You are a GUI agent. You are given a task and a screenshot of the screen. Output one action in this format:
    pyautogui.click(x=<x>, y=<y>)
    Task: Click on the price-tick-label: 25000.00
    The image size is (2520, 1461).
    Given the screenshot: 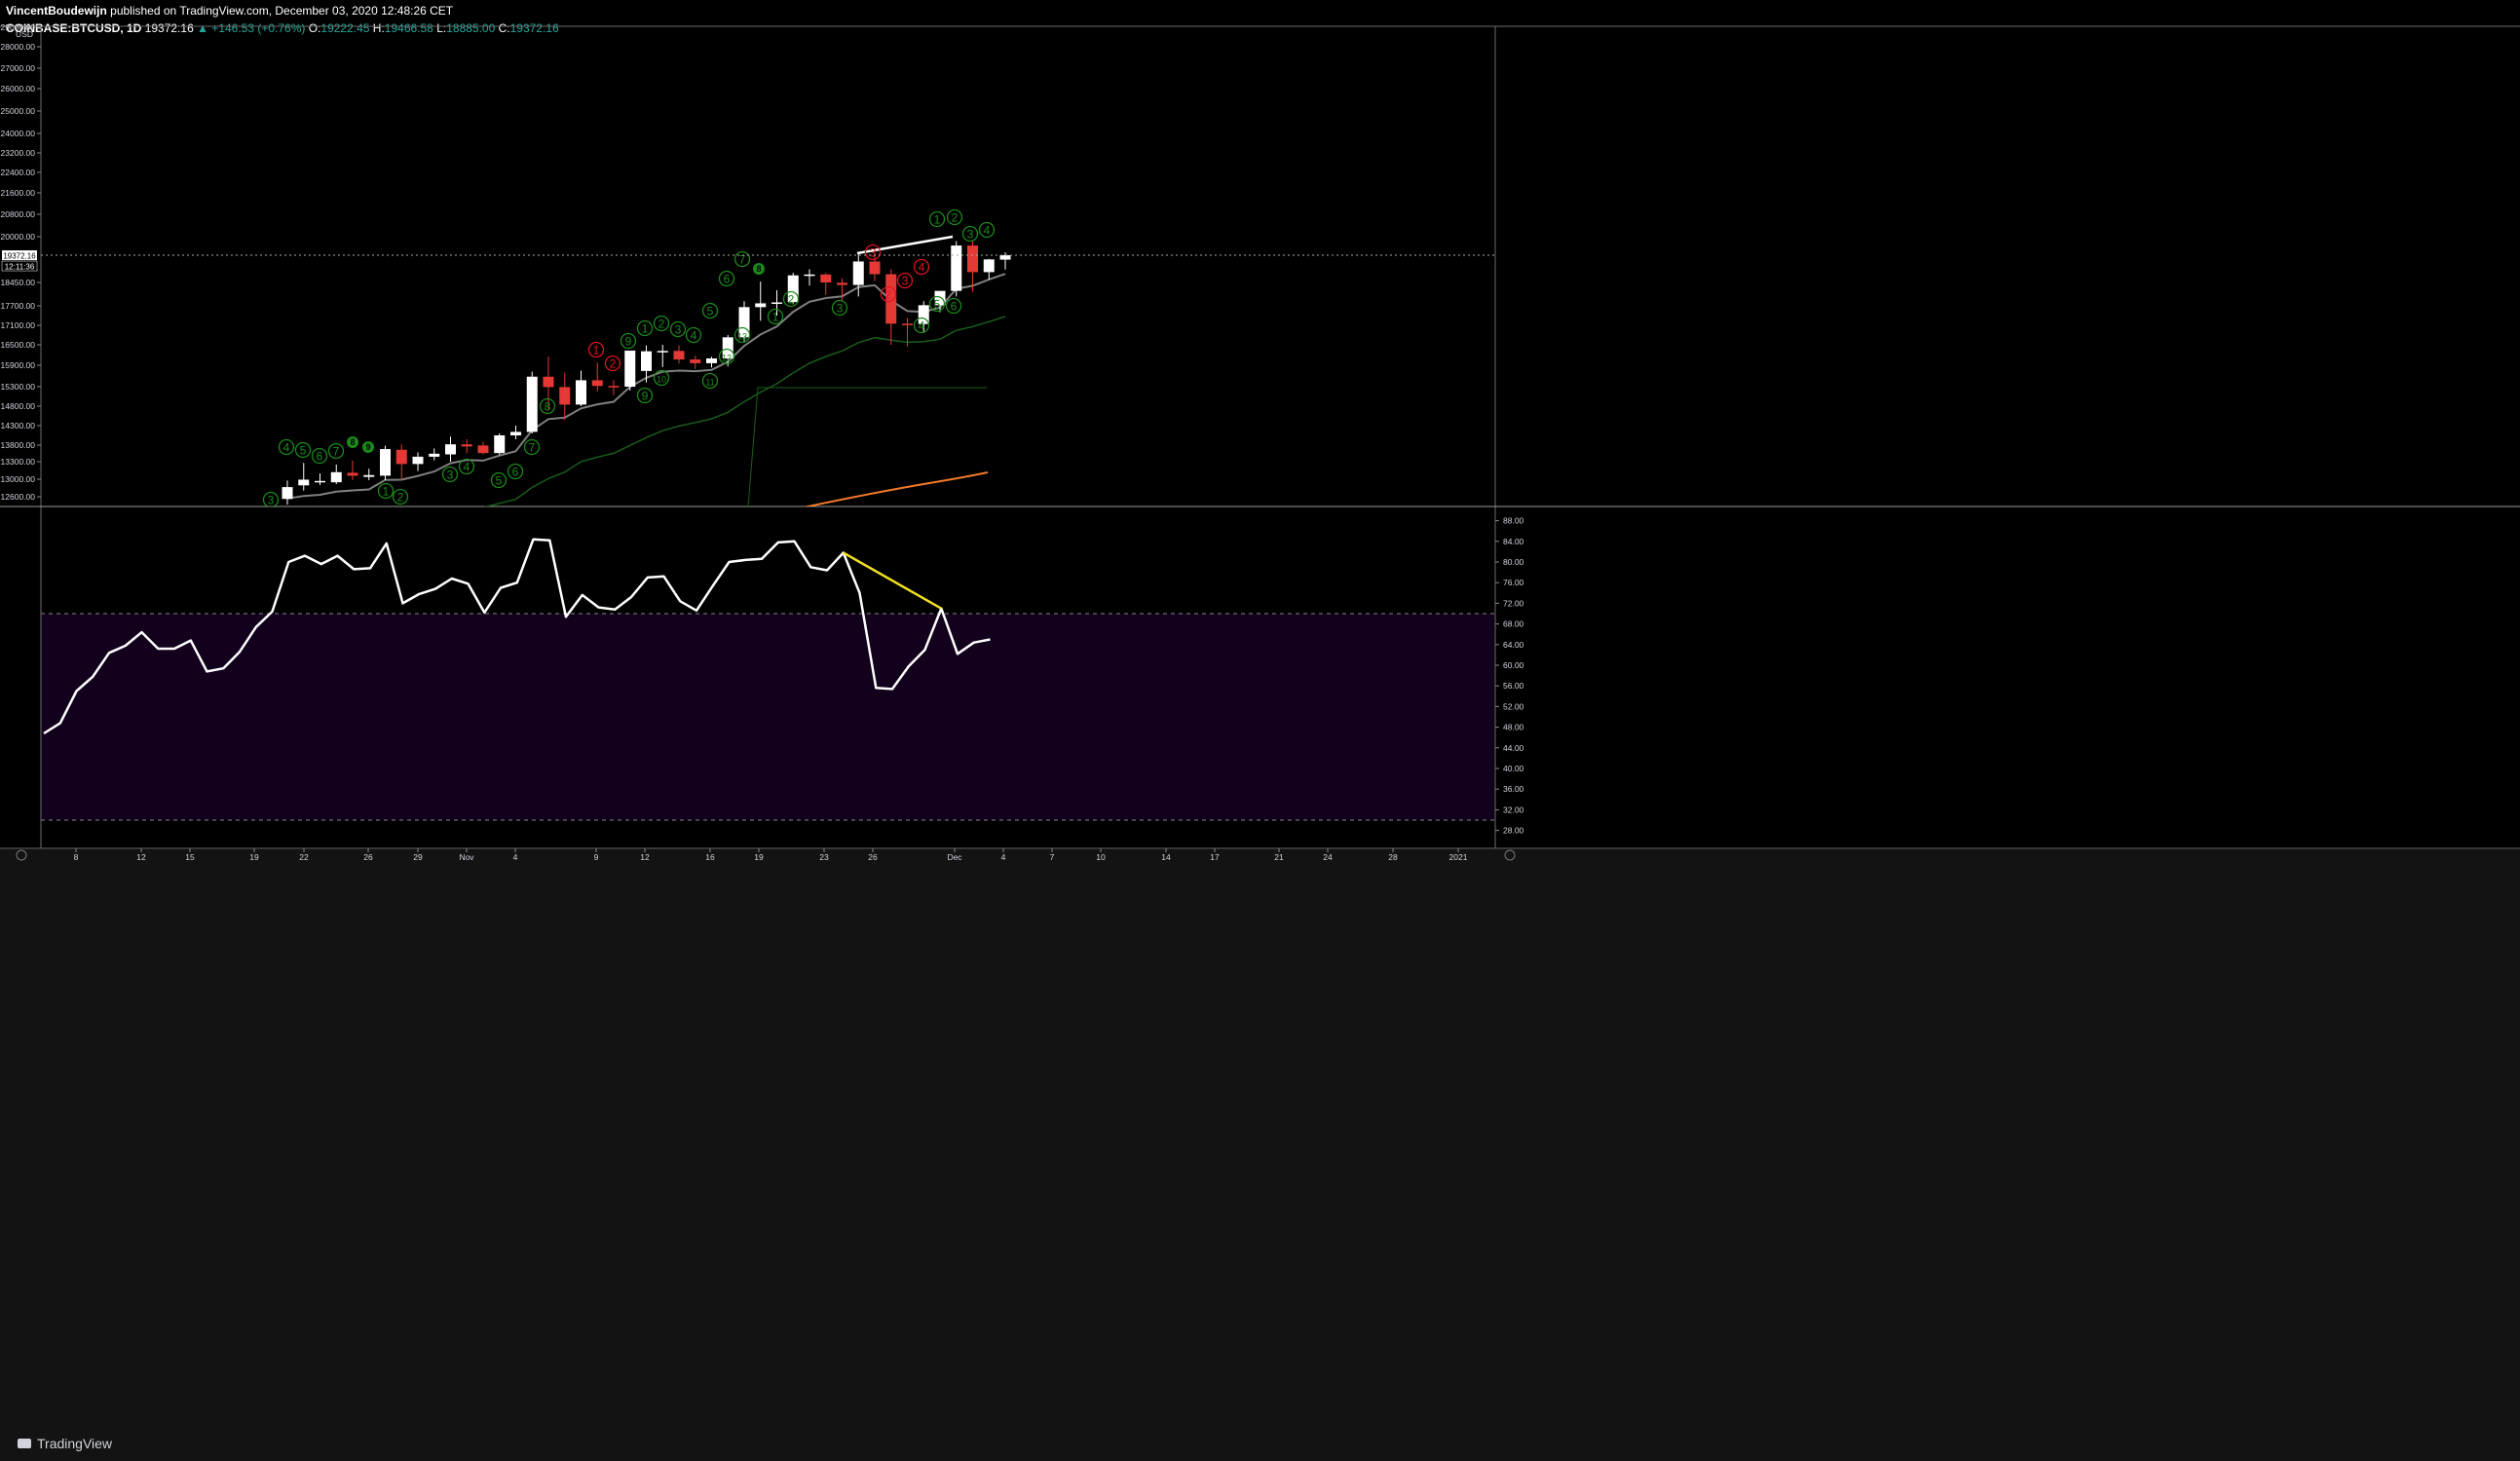 What is the action you would take?
    pyautogui.click(x=18, y=111)
    